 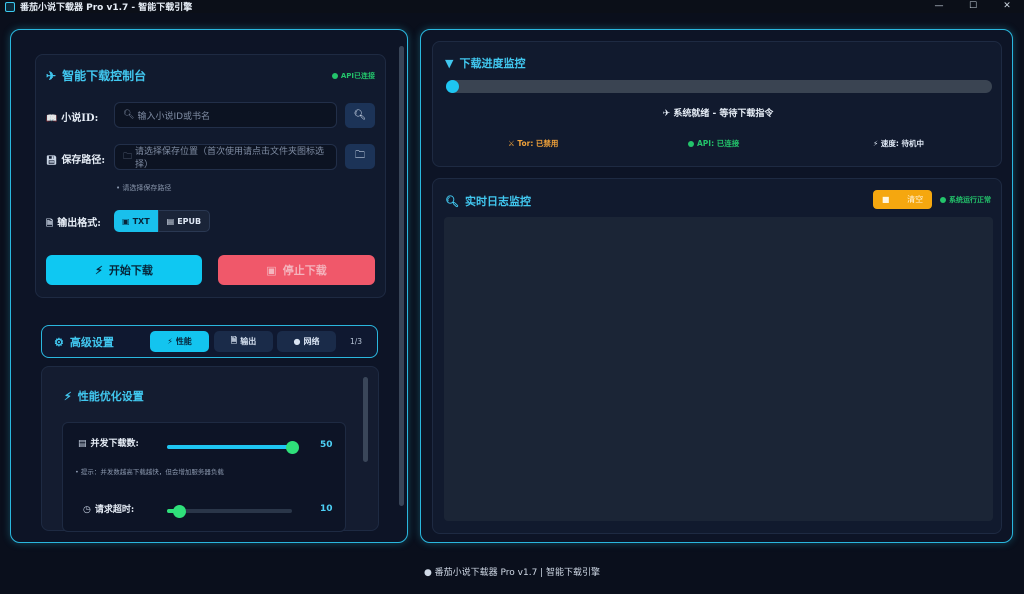 I want to click on search-button: 🔍︎, so click(x=360, y=115).